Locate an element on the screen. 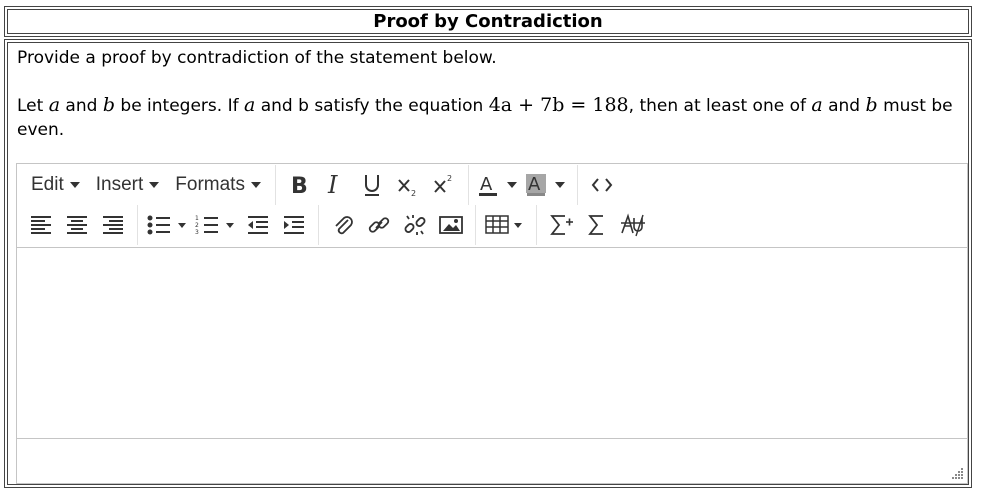 The height and width of the screenshot is (490, 982). alignment-group is located at coordinates (77, 225).